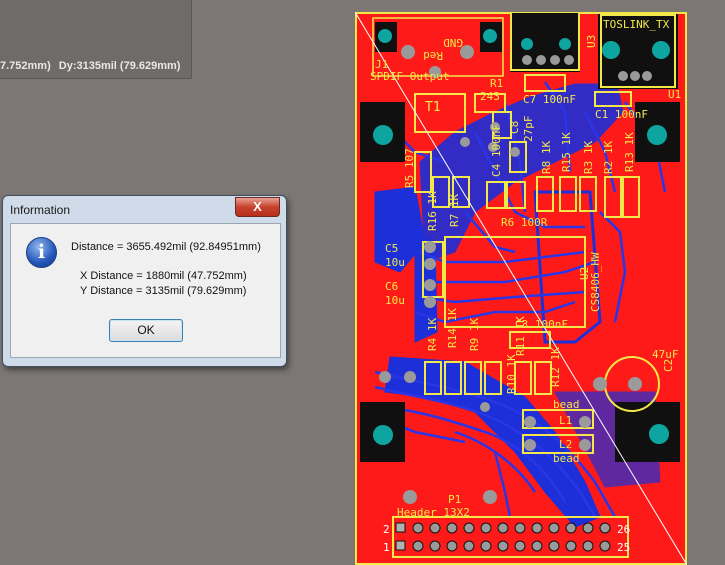 This screenshot has width=725, height=565. Describe the element at coordinates (163, 276) in the screenshot. I see `x-distance-text: X Distance = 1880mil (47.752mm)` at that location.